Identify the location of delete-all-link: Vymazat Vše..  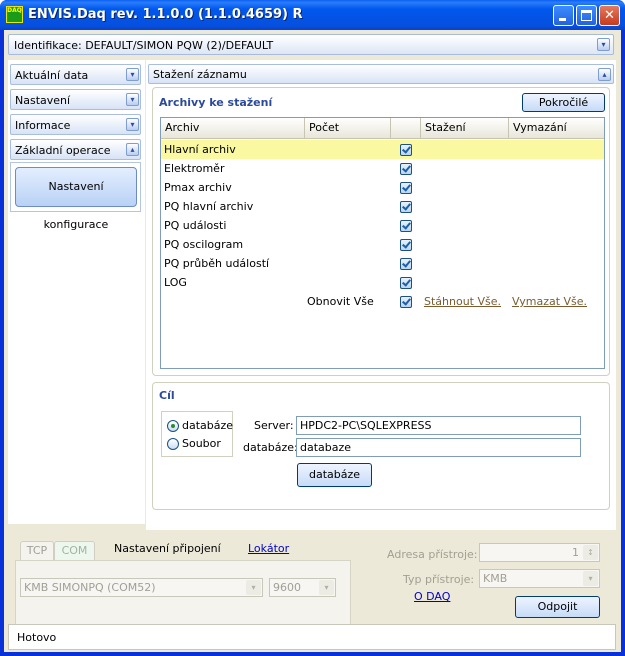
(549, 301).